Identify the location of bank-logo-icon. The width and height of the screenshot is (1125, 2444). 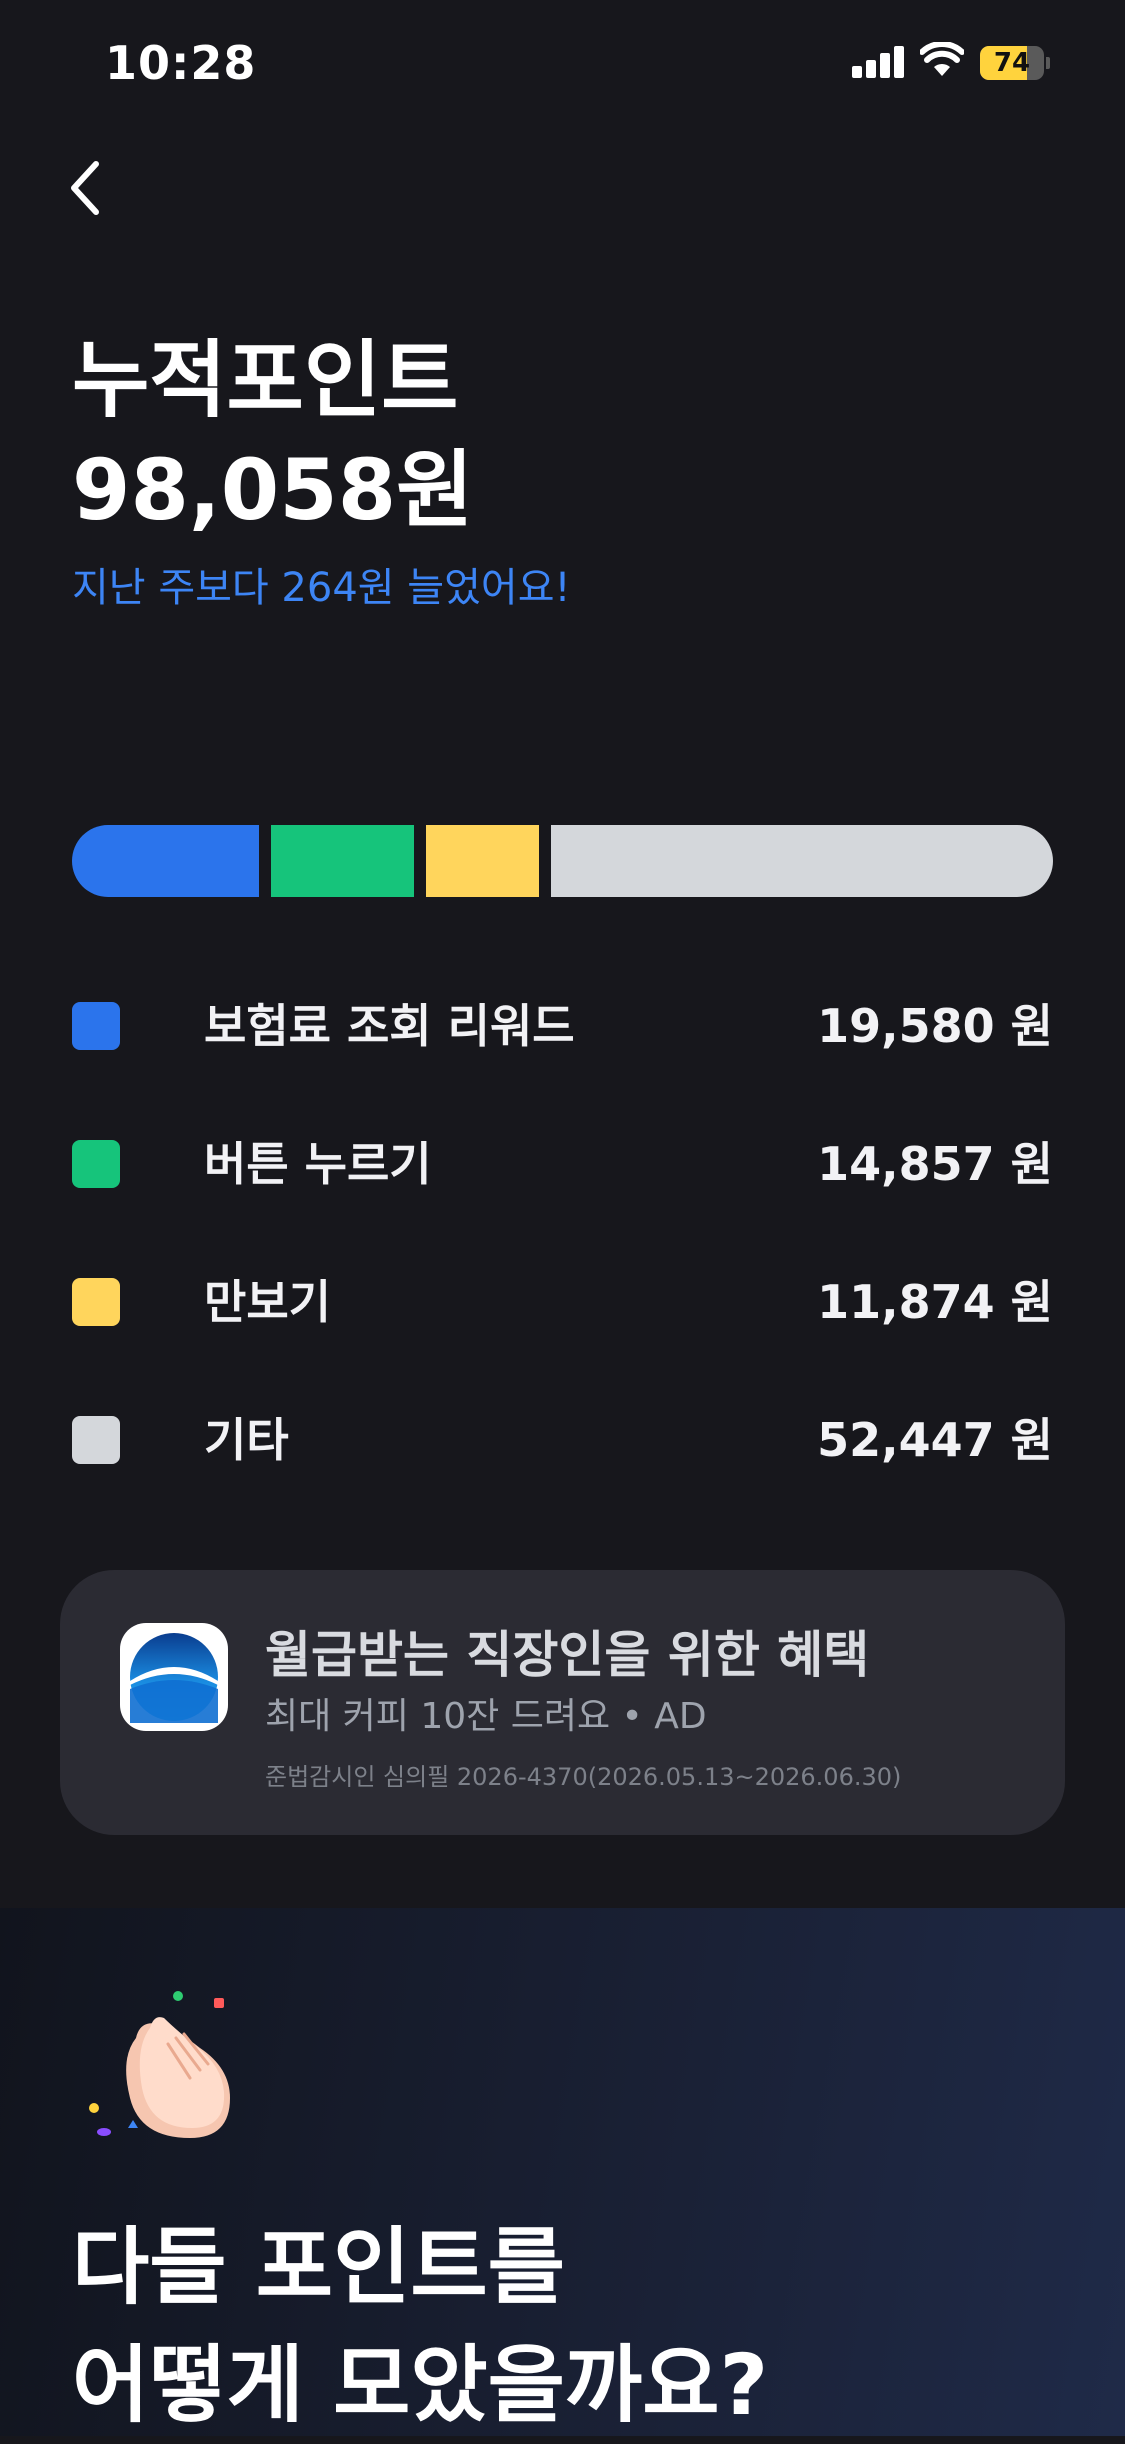
(174, 1677).